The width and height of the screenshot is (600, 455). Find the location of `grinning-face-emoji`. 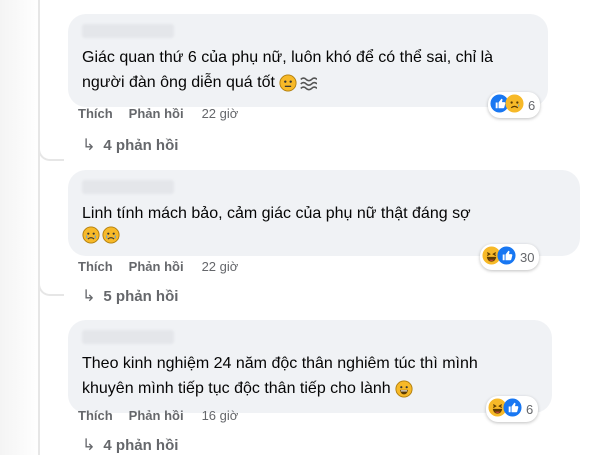

grinning-face-emoji is located at coordinates (404, 389).